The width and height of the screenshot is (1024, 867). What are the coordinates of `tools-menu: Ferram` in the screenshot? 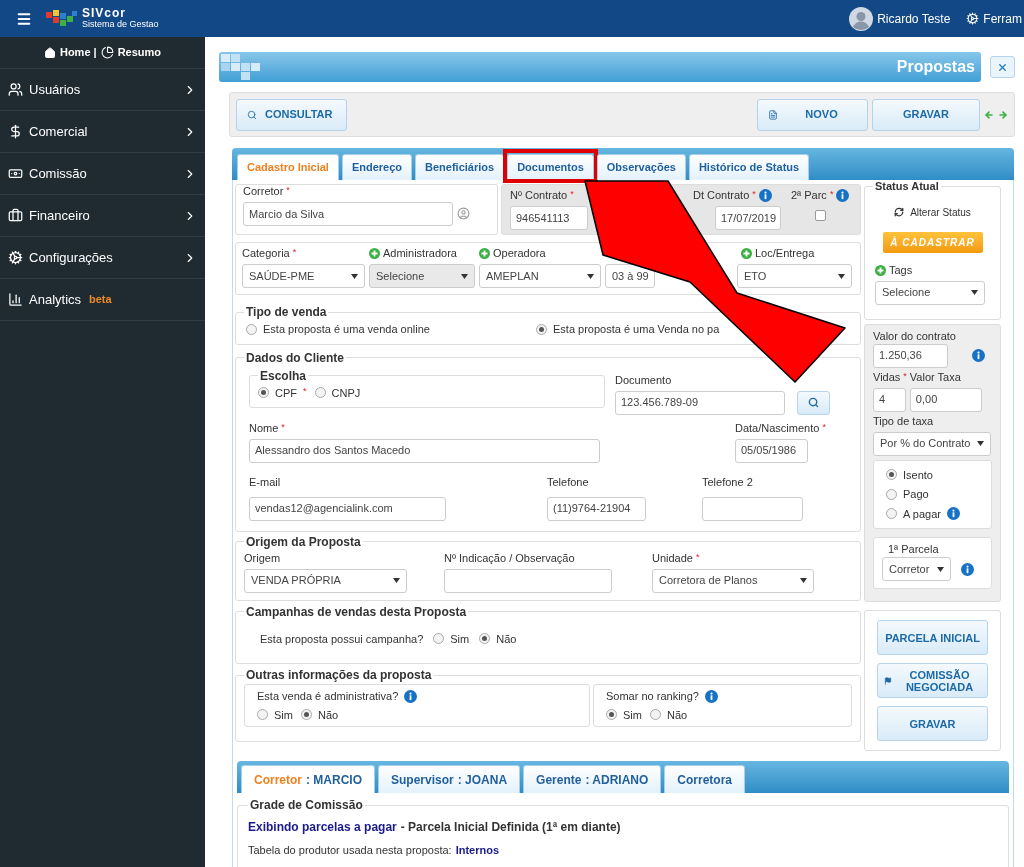 It's located at (1002, 18).